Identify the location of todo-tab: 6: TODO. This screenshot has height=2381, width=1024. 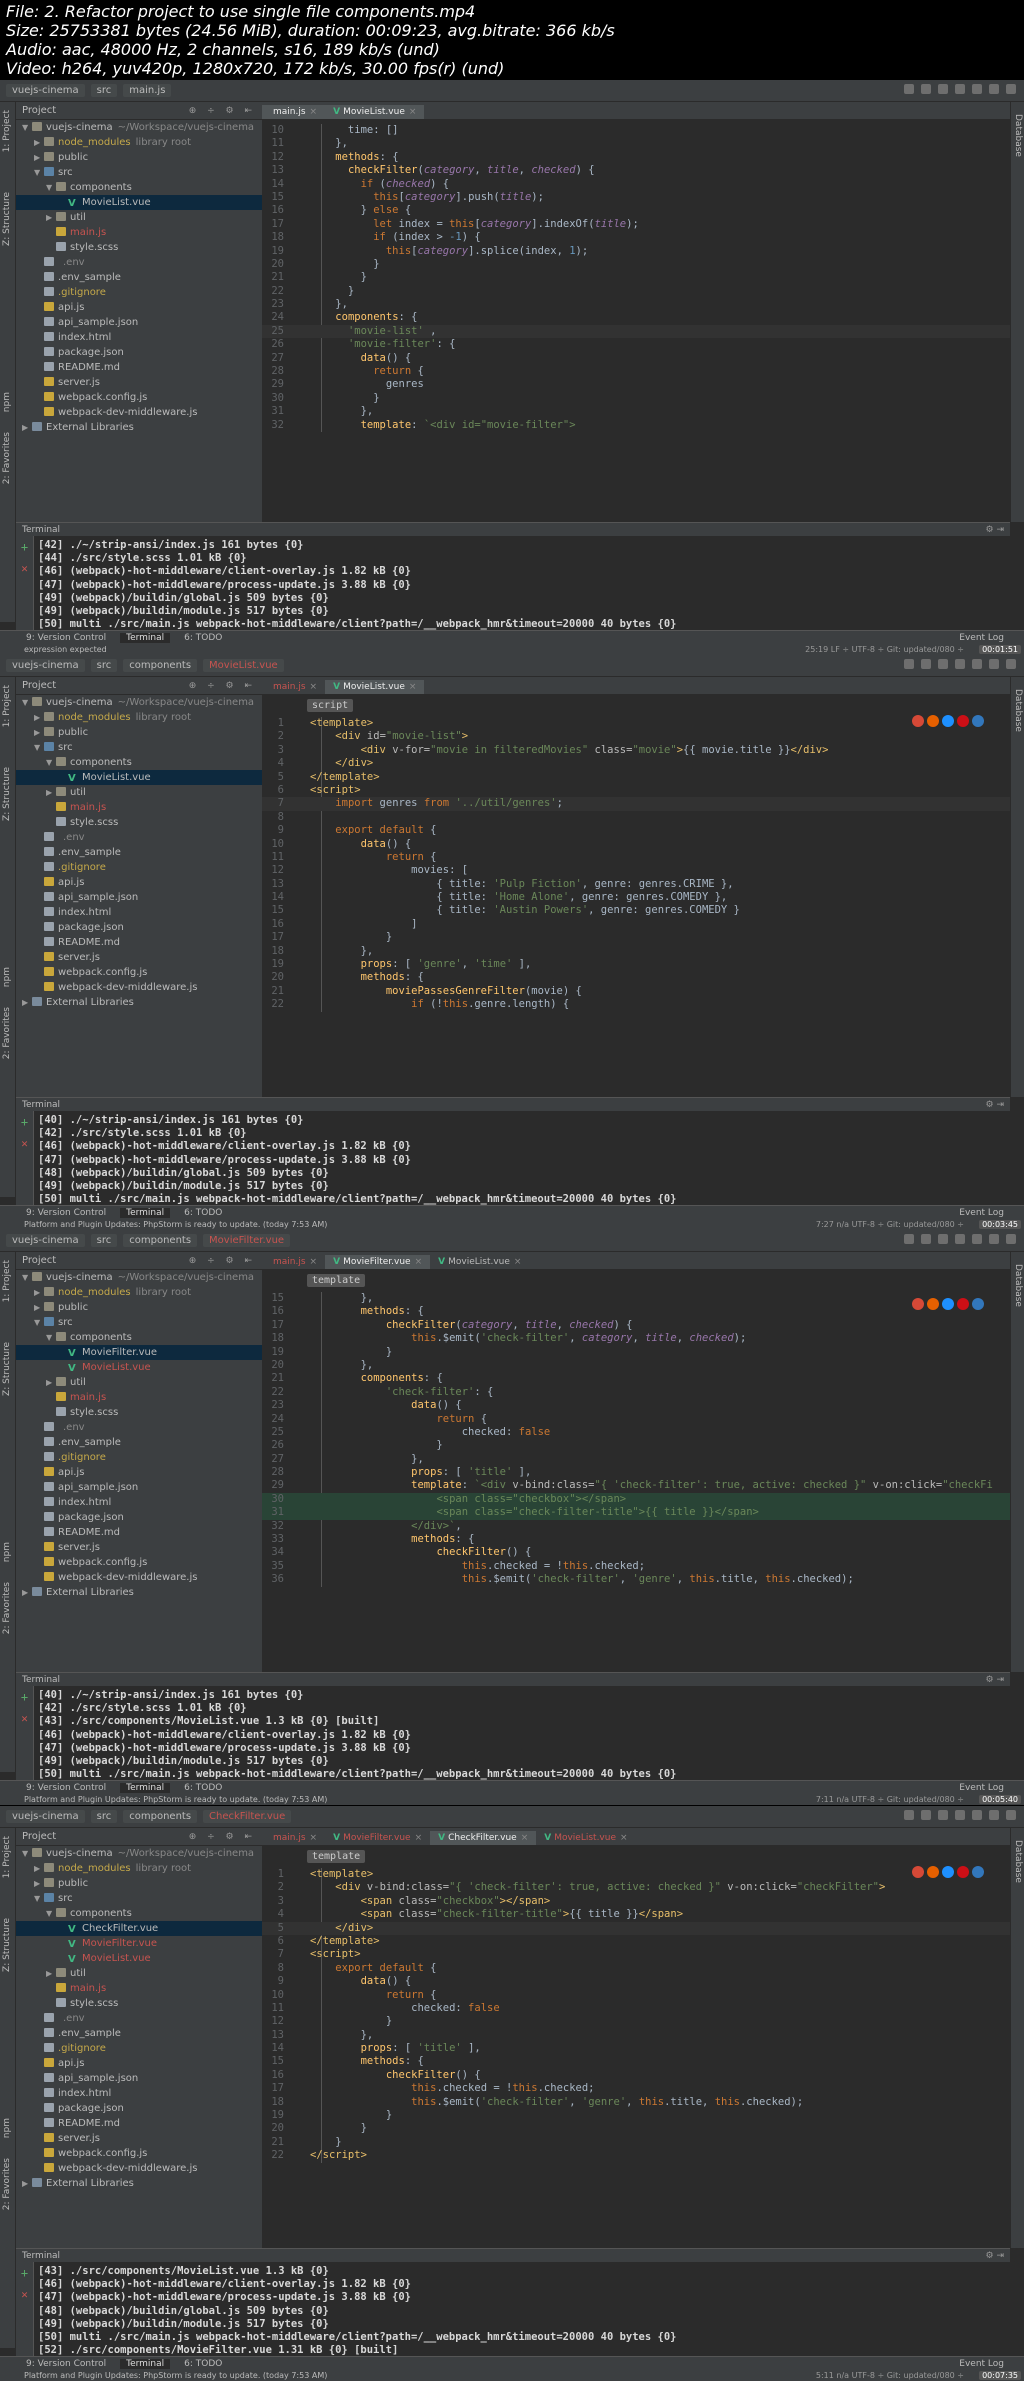
(203, 1213).